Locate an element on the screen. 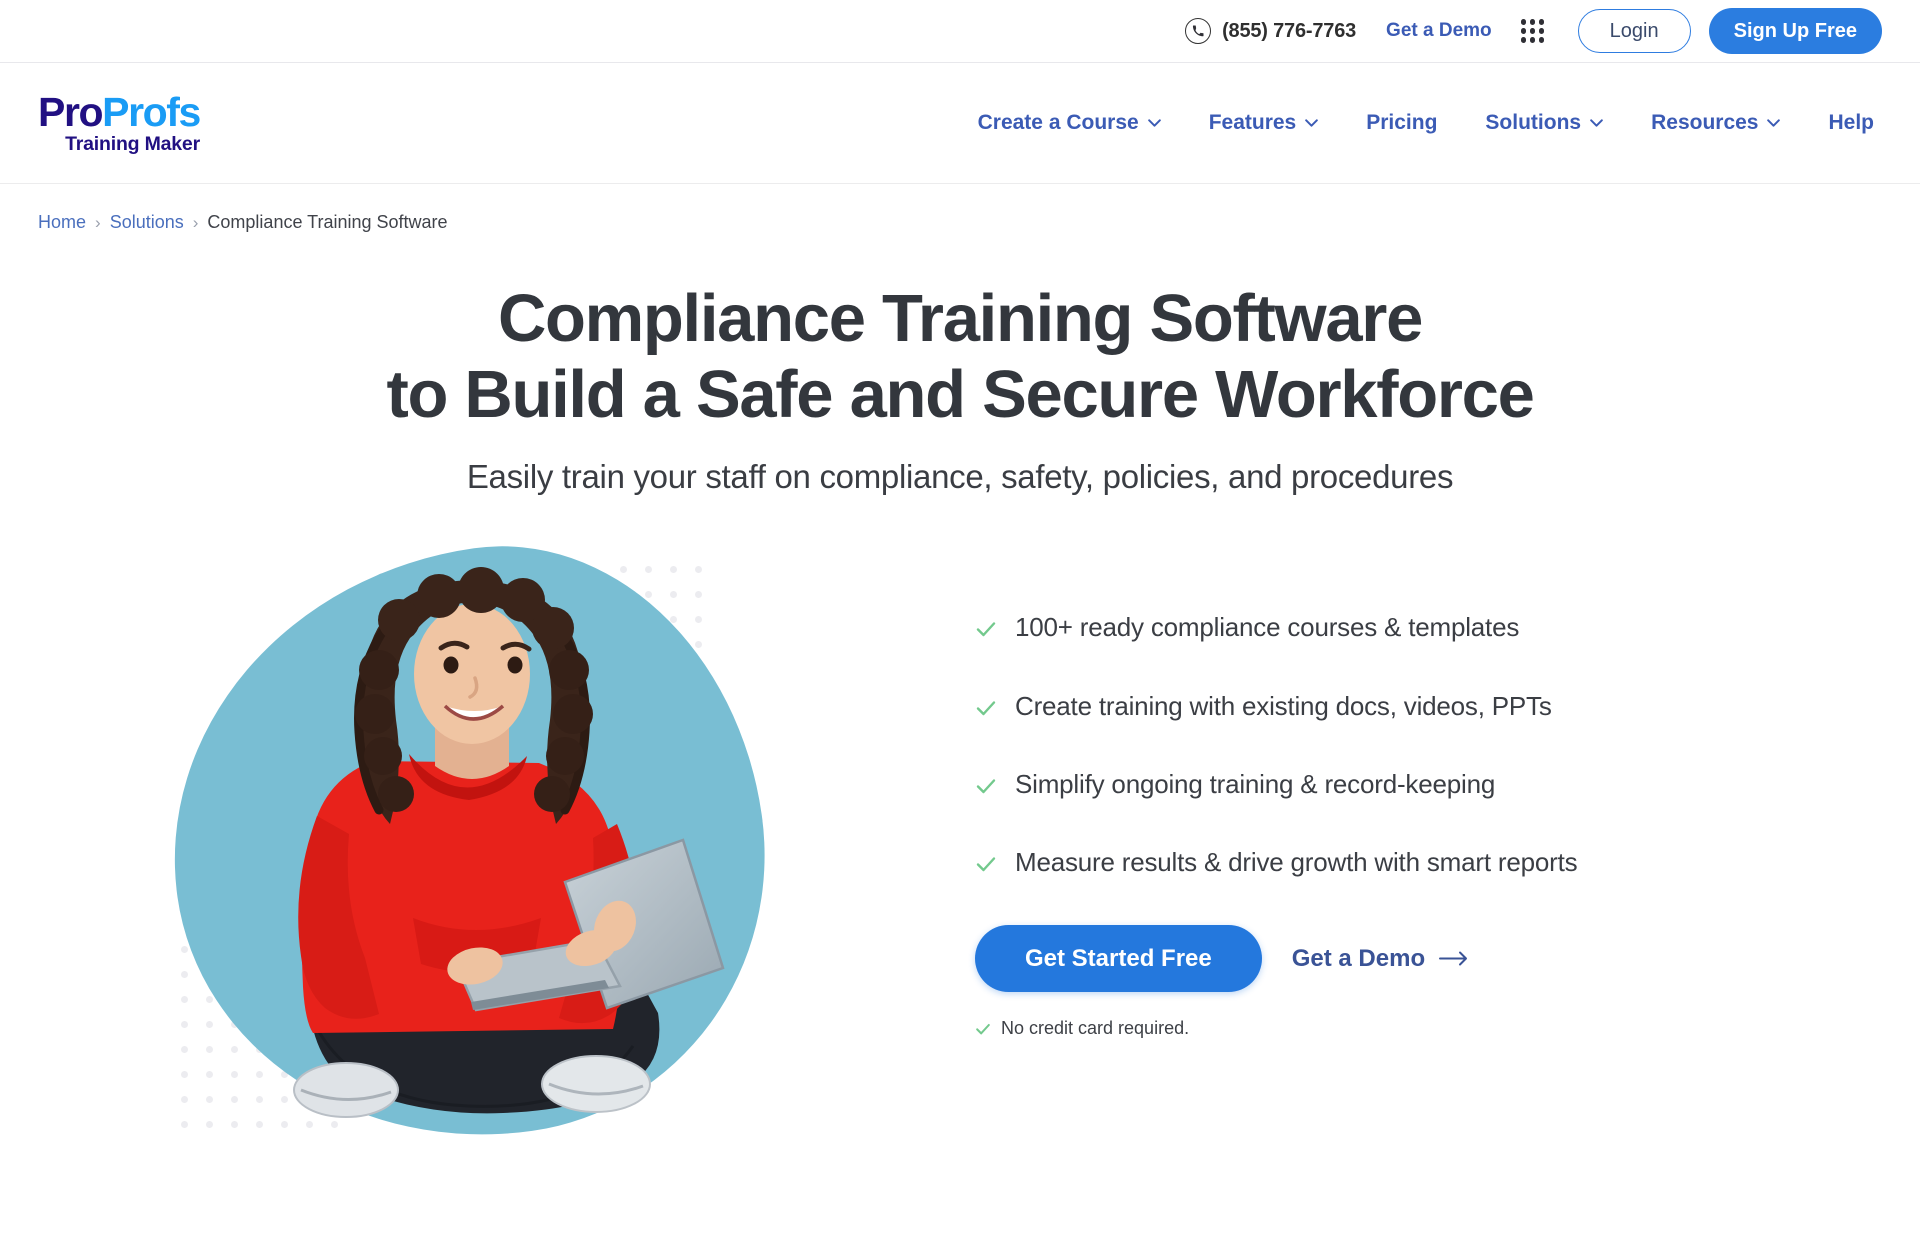 The image size is (1920, 1245). nav-label: Solutions is located at coordinates (1533, 122).